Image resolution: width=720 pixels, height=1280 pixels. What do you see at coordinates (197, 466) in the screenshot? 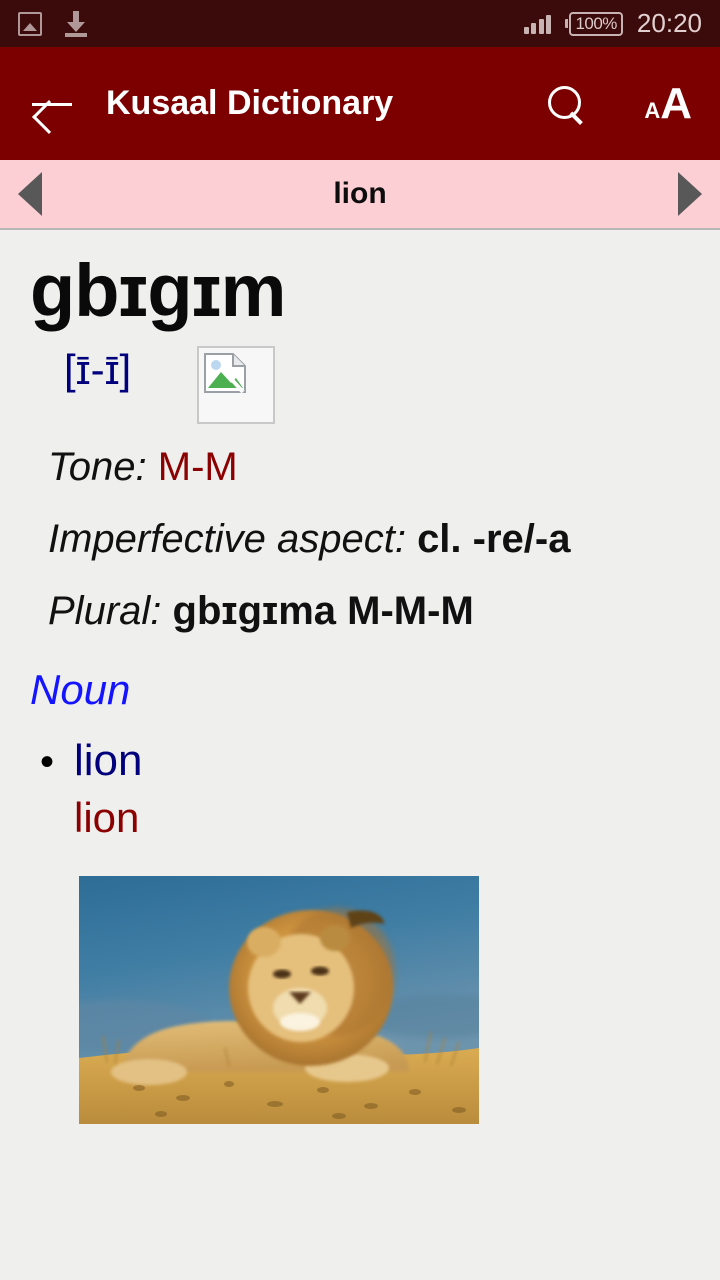
I see `field-tone-value: M-M` at bounding box center [197, 466].